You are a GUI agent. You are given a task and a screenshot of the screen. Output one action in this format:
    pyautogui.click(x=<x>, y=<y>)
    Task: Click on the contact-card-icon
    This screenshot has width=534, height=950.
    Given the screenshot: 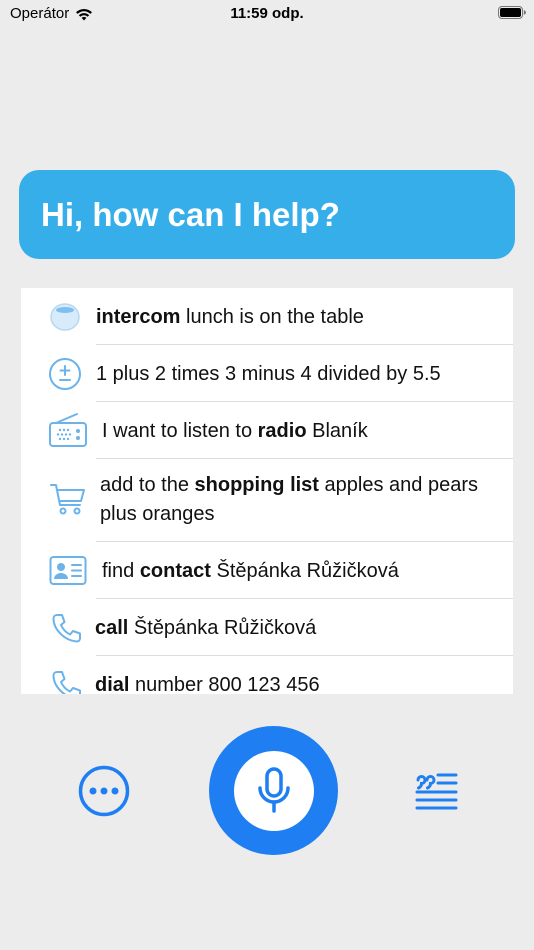 What is the action you would take?
    pyautogui.click(x=68, y=571)
    